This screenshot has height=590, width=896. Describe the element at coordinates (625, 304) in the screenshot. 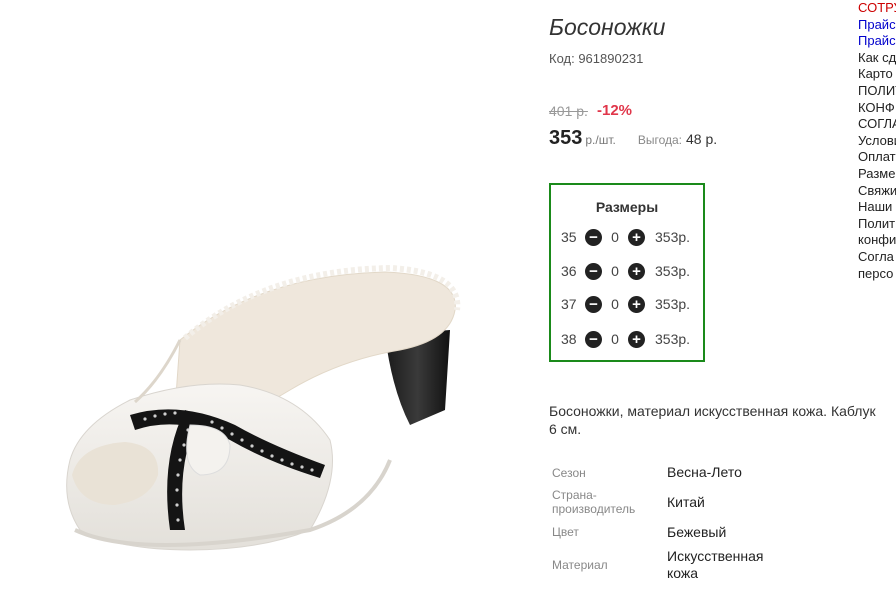

I see `size-row: 37 − 0 + 353р.` at that location.